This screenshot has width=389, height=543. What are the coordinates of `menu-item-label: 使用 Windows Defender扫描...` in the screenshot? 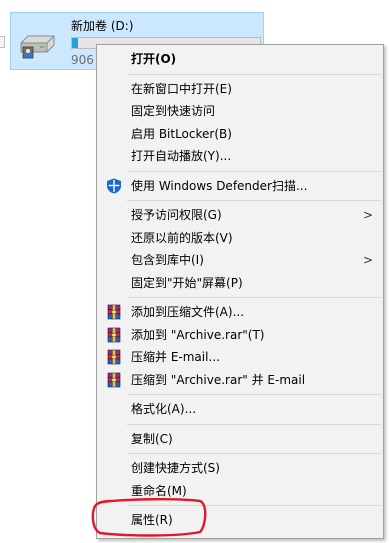 It's located at (219, 185).